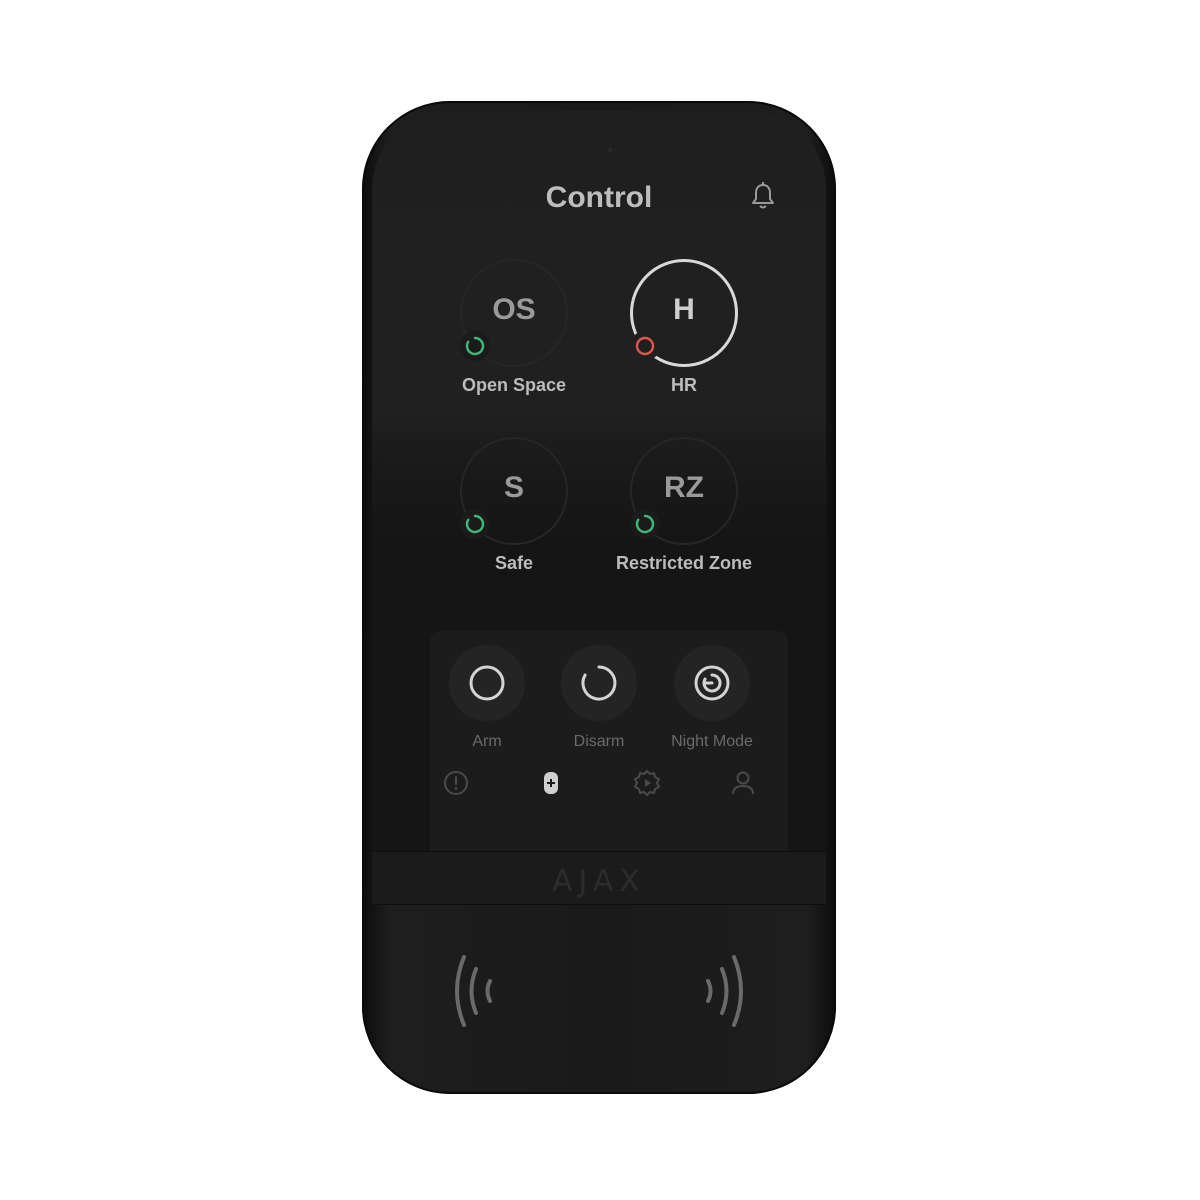 The width and height of the screenshot is (1200, 1200). What do you see at coordinates (599, 881) in the screenshot?
I see `ajax-logo: AJAX` at bounding box center [599, 881].